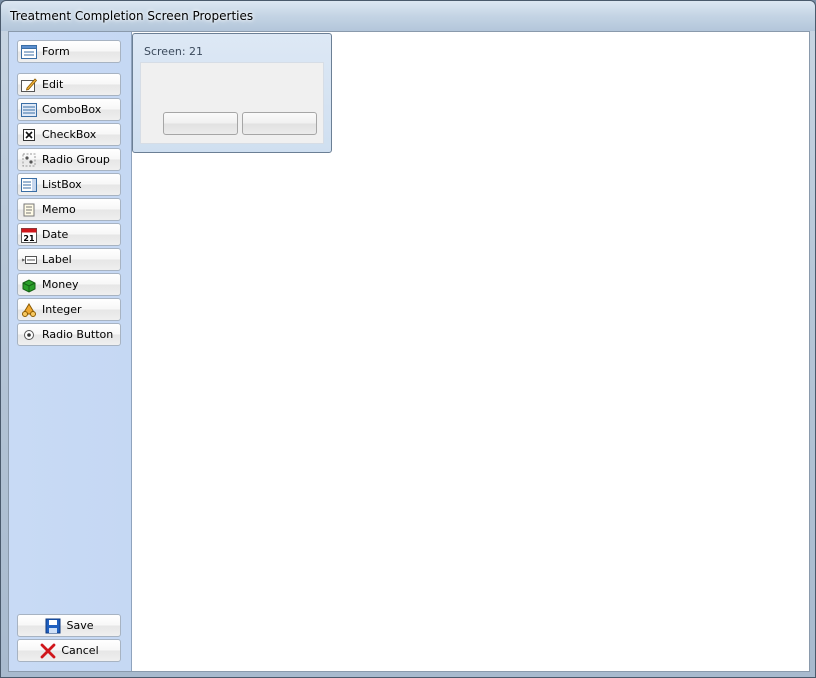 The height and width of the screenshot is (678, 816). Describe the element at coordinates (408, 16) in the screenshot. I see `title-bar: Treatment Completion Screen Properties` at that location.